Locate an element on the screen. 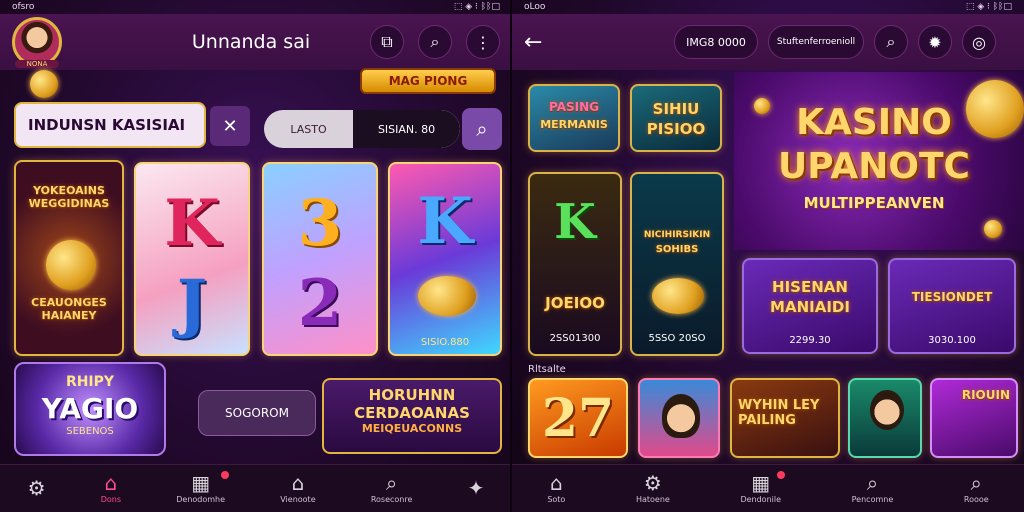 The width and height of the screenshot is (1024, 512). nav-item-search: ⌕ Roseconre is located at coordinates (392, 488).